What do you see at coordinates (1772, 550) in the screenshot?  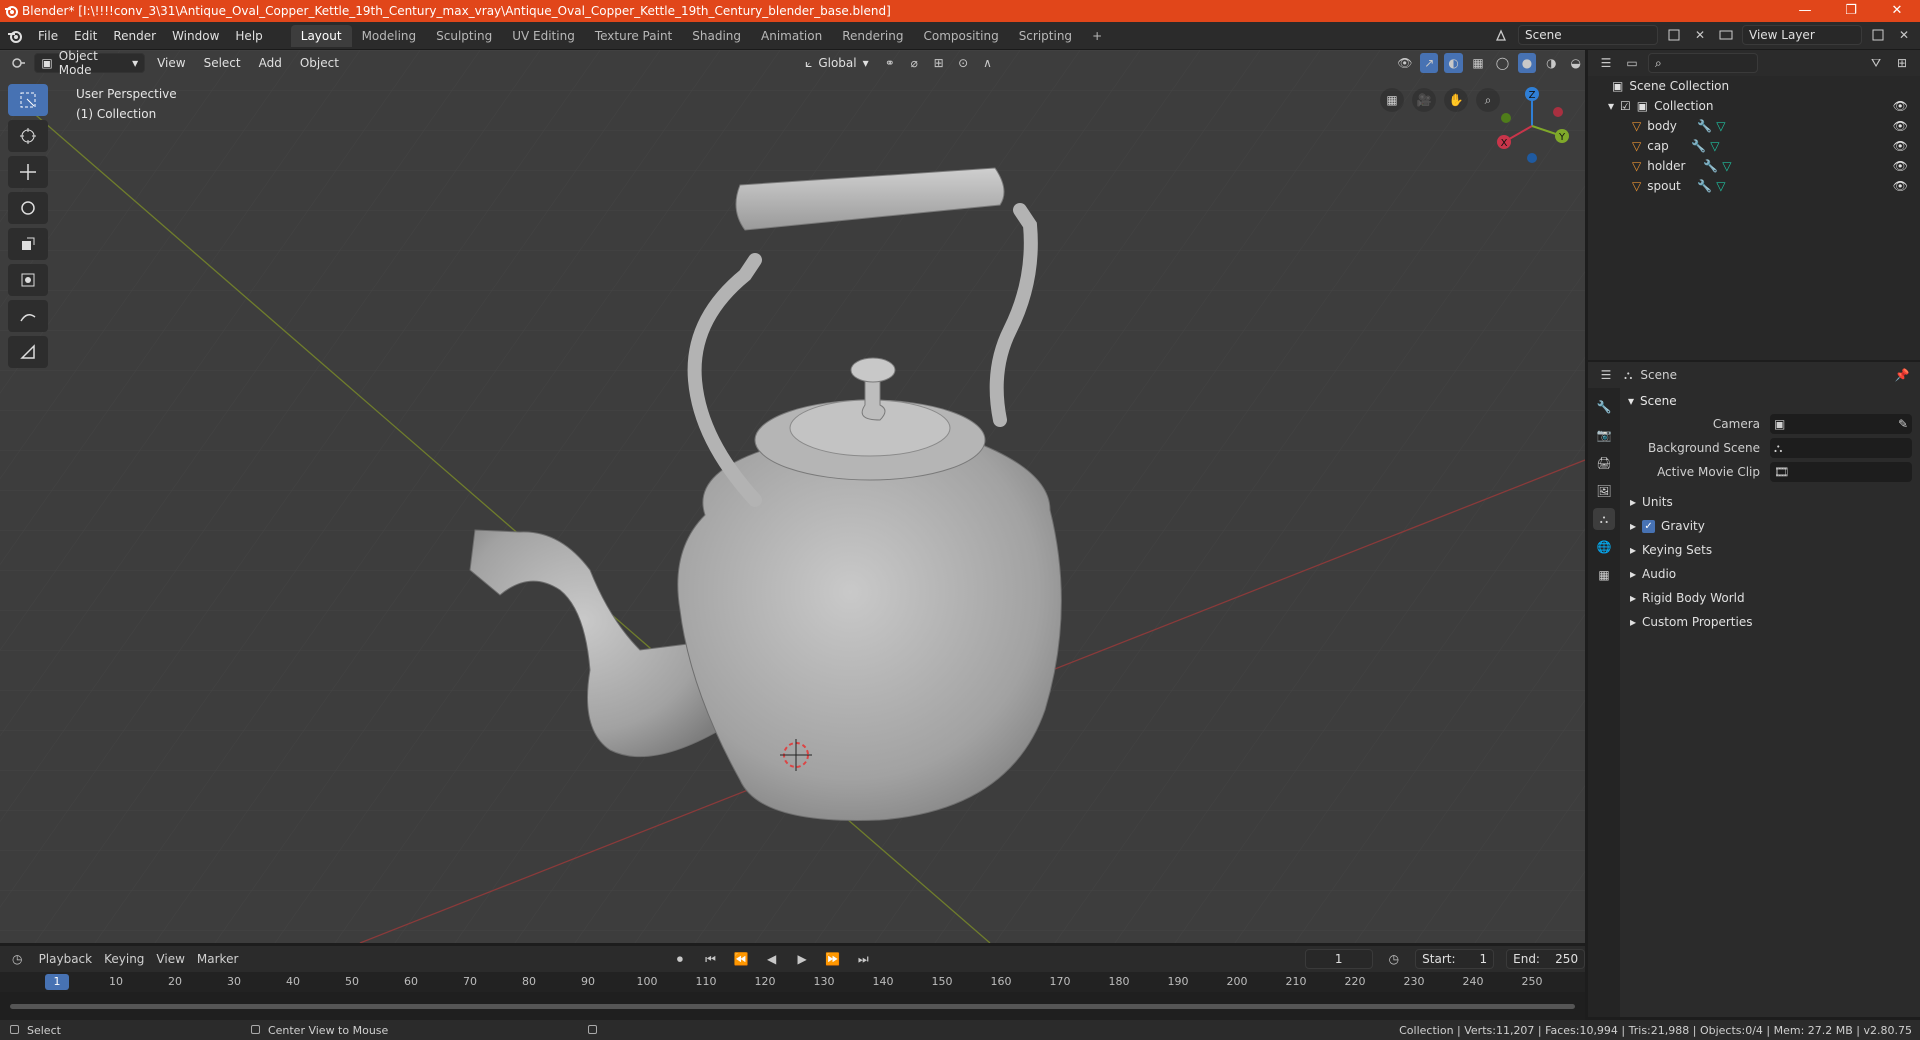 I see `keying-sets-subpanel: ▸ Keying Sets` at bounding box center [1772, 550].